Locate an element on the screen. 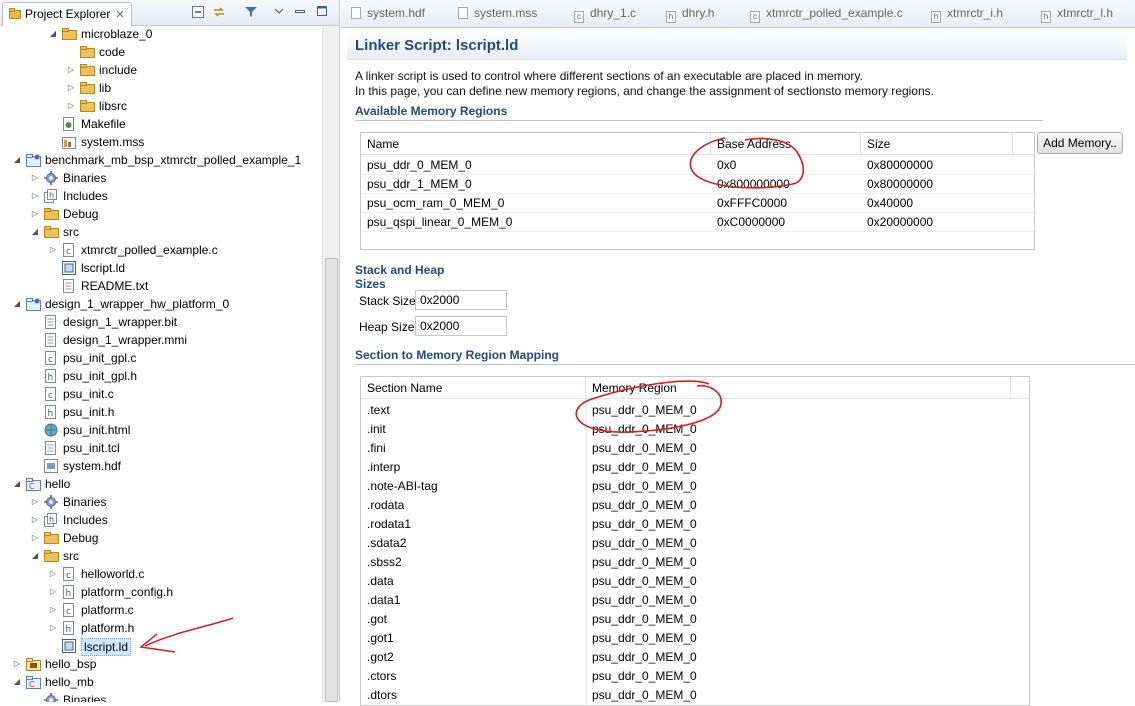  tree-item: system.mss is located at coordinates (161, 142).